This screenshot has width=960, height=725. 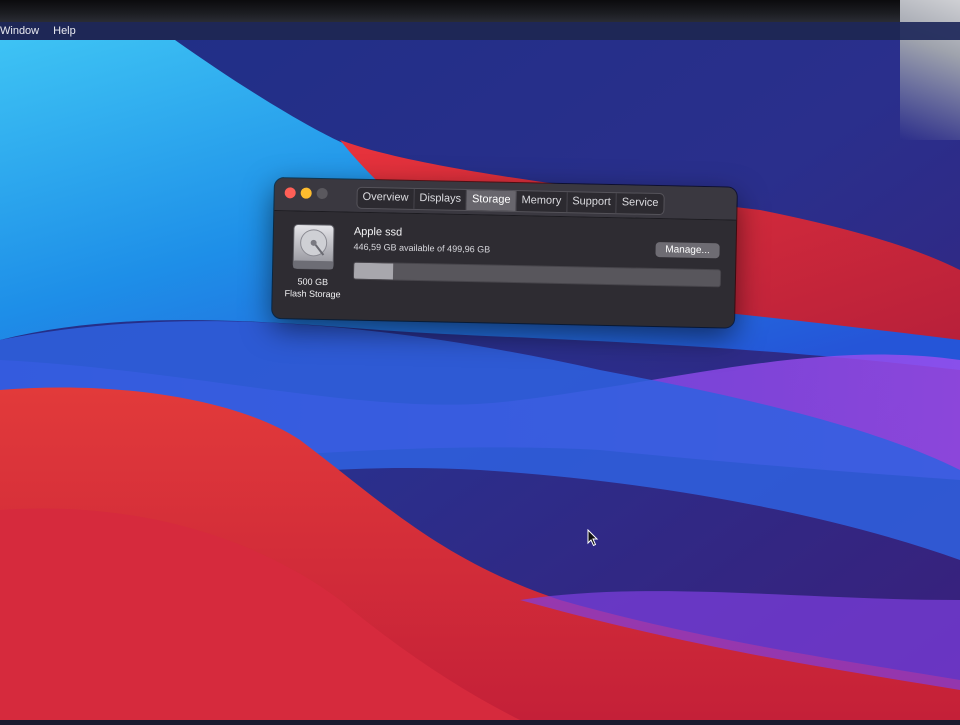 What do you see at coordinates (537, 274) in the screenshot?
I see `storage-usage-bar` at bounding box center [537, 274].